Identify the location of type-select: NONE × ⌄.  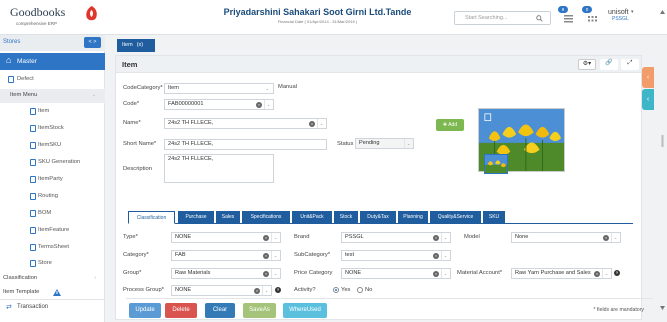
(226, 237).